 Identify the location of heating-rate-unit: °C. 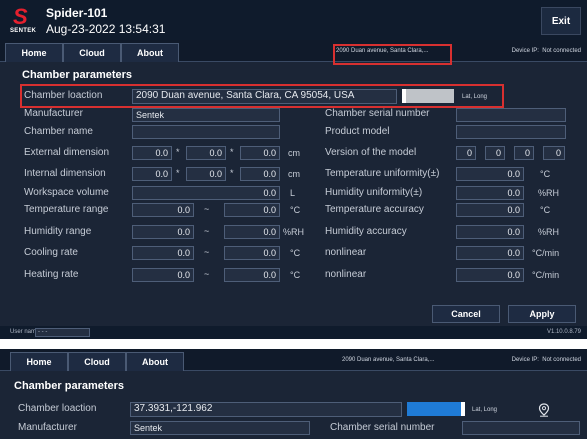
(295, 275).